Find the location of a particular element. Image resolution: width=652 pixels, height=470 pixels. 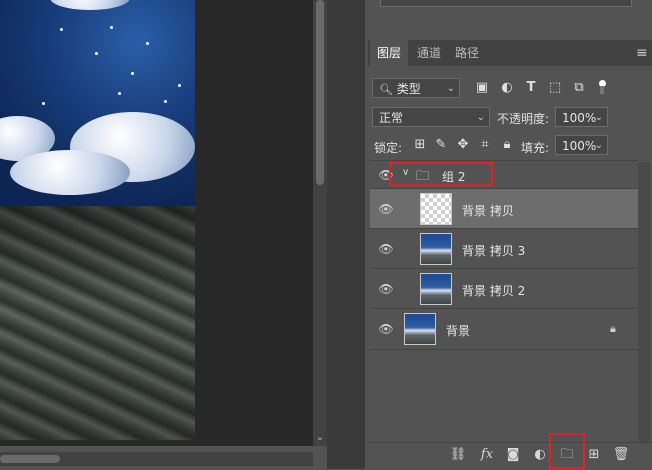

brush-icon: ✎ is located at coordinates (441, 145).